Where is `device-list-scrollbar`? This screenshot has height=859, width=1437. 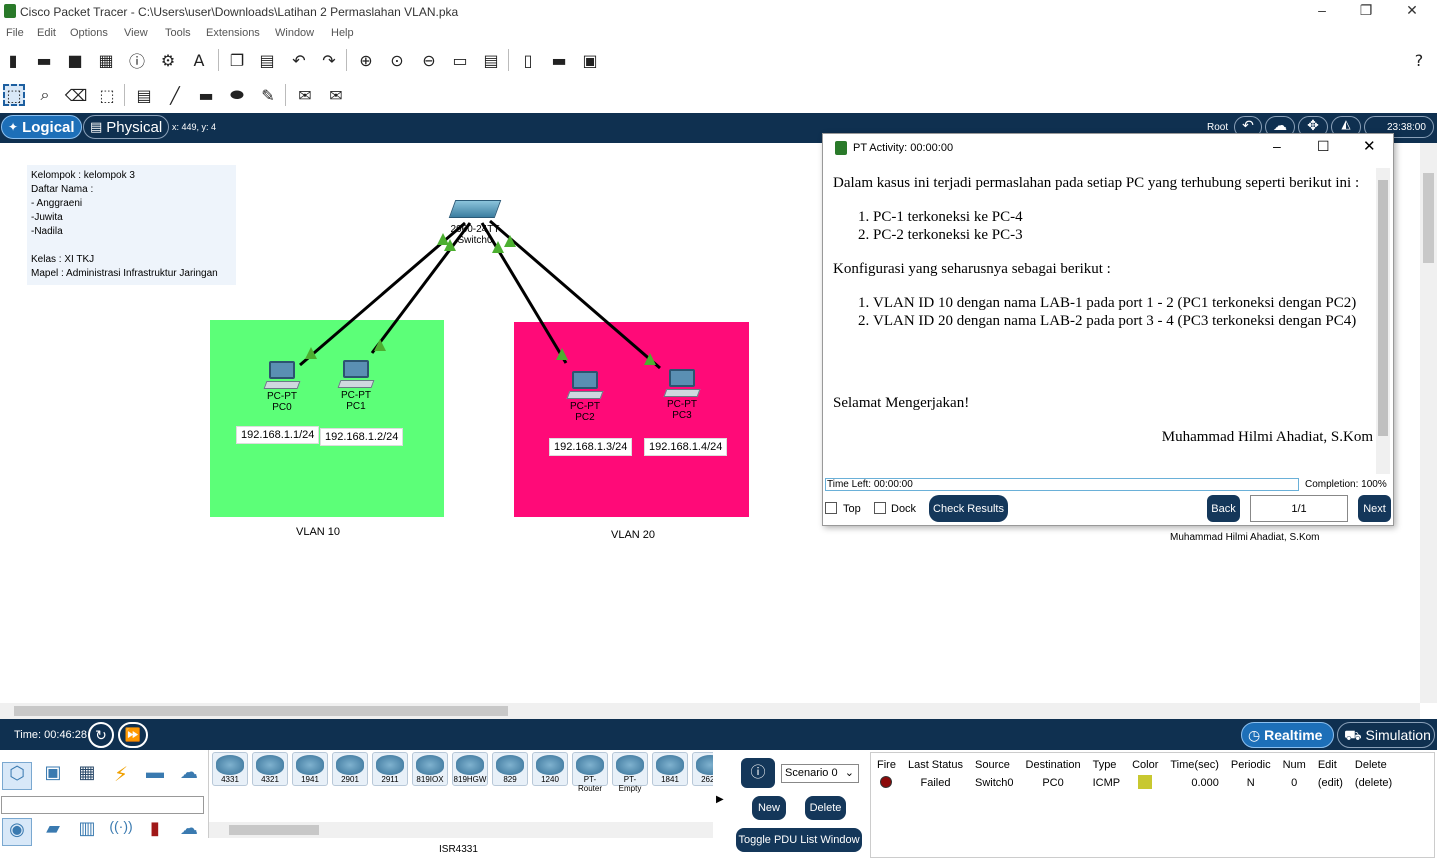 device-list-scrollbar is located at coordinates (461, 830).